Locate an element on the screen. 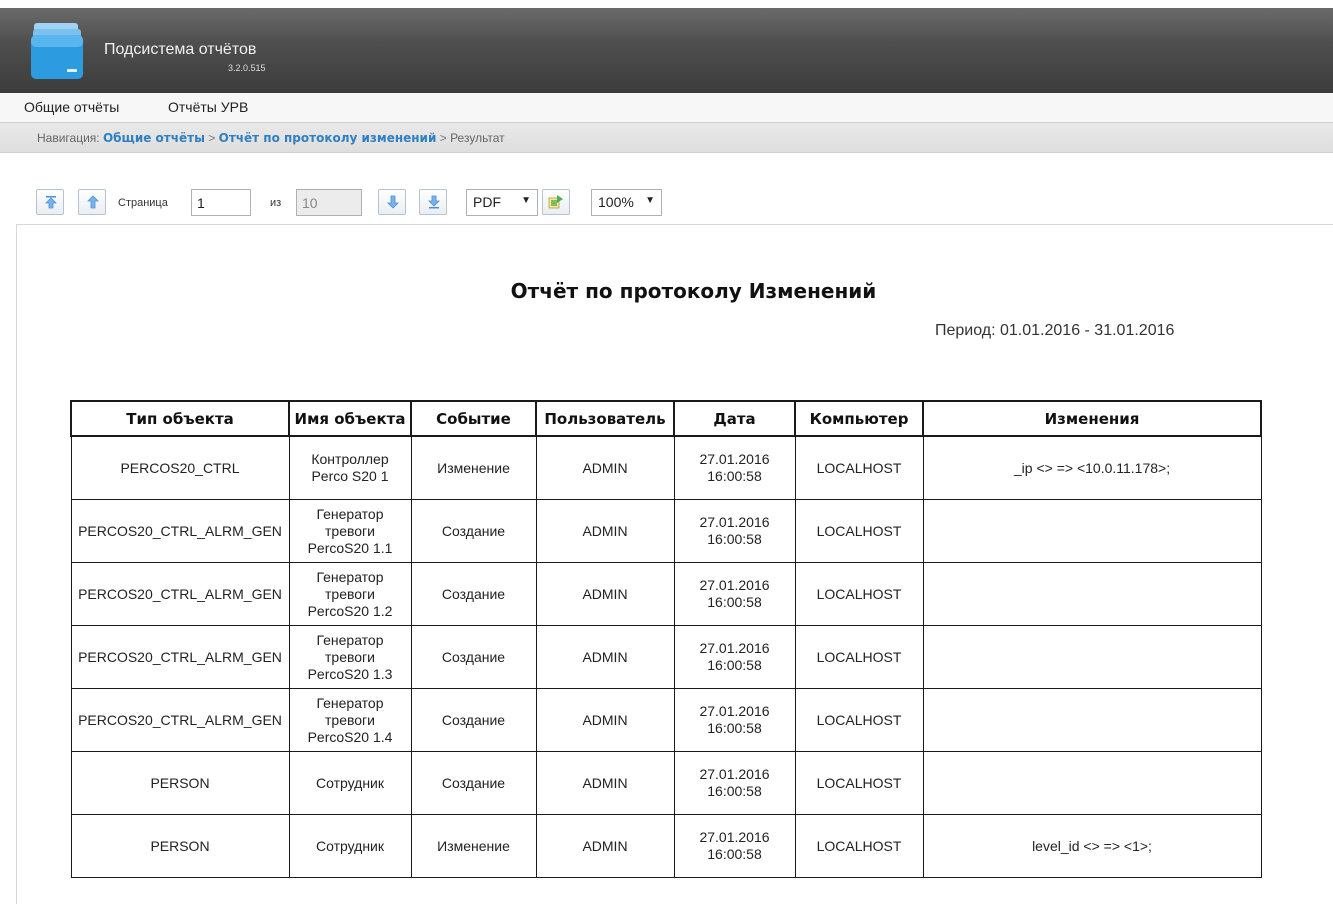 The image size is (1333, 904). export-button is located at coordinates (556, 202).